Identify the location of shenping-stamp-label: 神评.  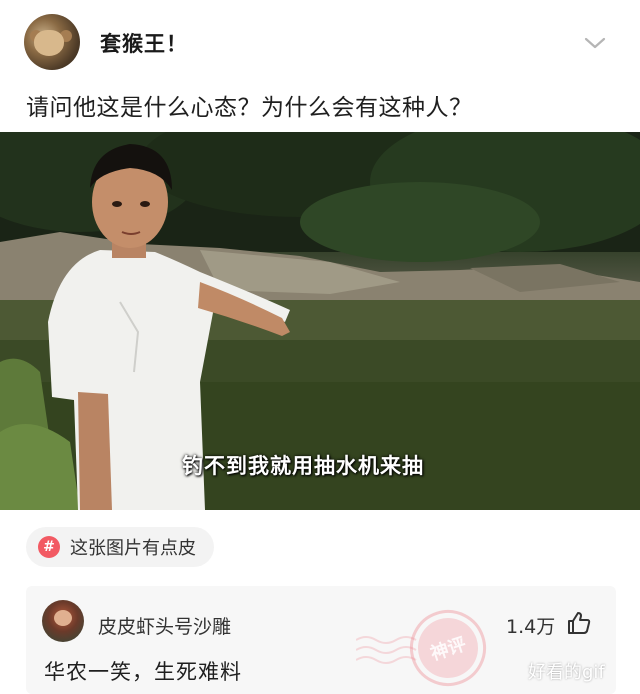
(448, 648).